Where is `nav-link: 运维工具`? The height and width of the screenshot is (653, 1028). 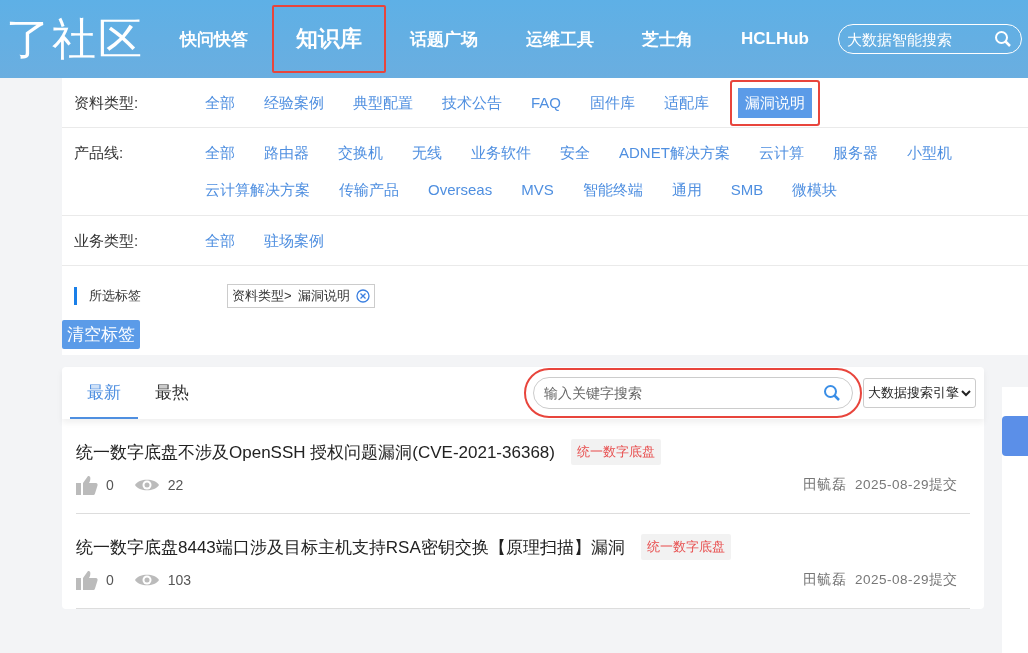 nav-link: 运维工具 is located at coordinates (560, 39).